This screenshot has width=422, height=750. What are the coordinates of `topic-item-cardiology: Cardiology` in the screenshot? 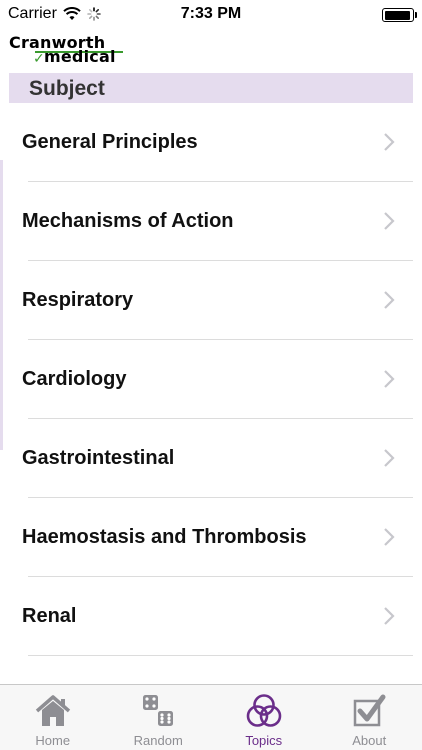 It's located at (211, 379).